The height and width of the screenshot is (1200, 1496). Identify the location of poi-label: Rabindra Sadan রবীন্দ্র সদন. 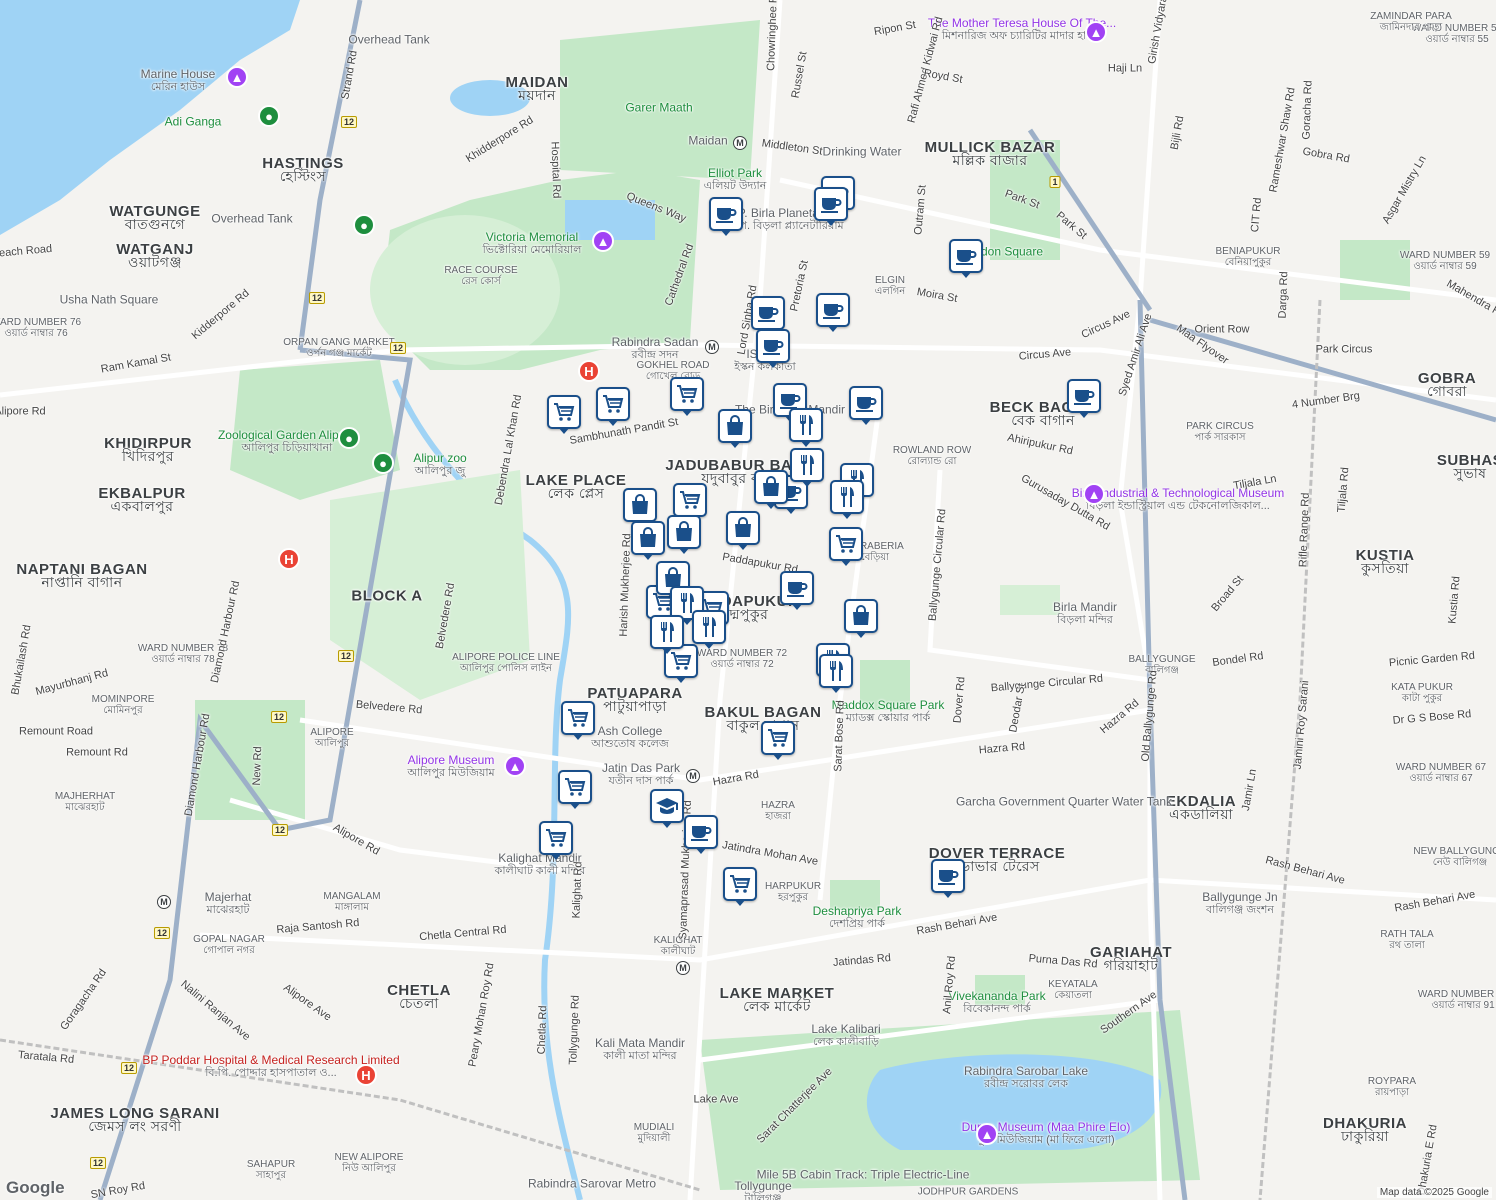
(655, 349).